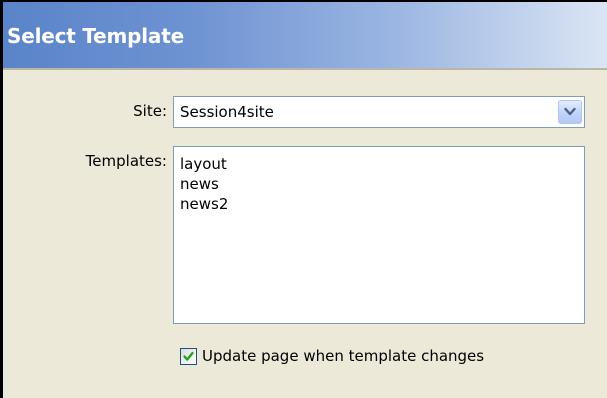 Image resolution: width=607 pixels, height=398 pixels. What do you see at coordinates (95, 36) in the screenshot?
I see `dialog-title: Select Template` at bounding box center [95, 36].